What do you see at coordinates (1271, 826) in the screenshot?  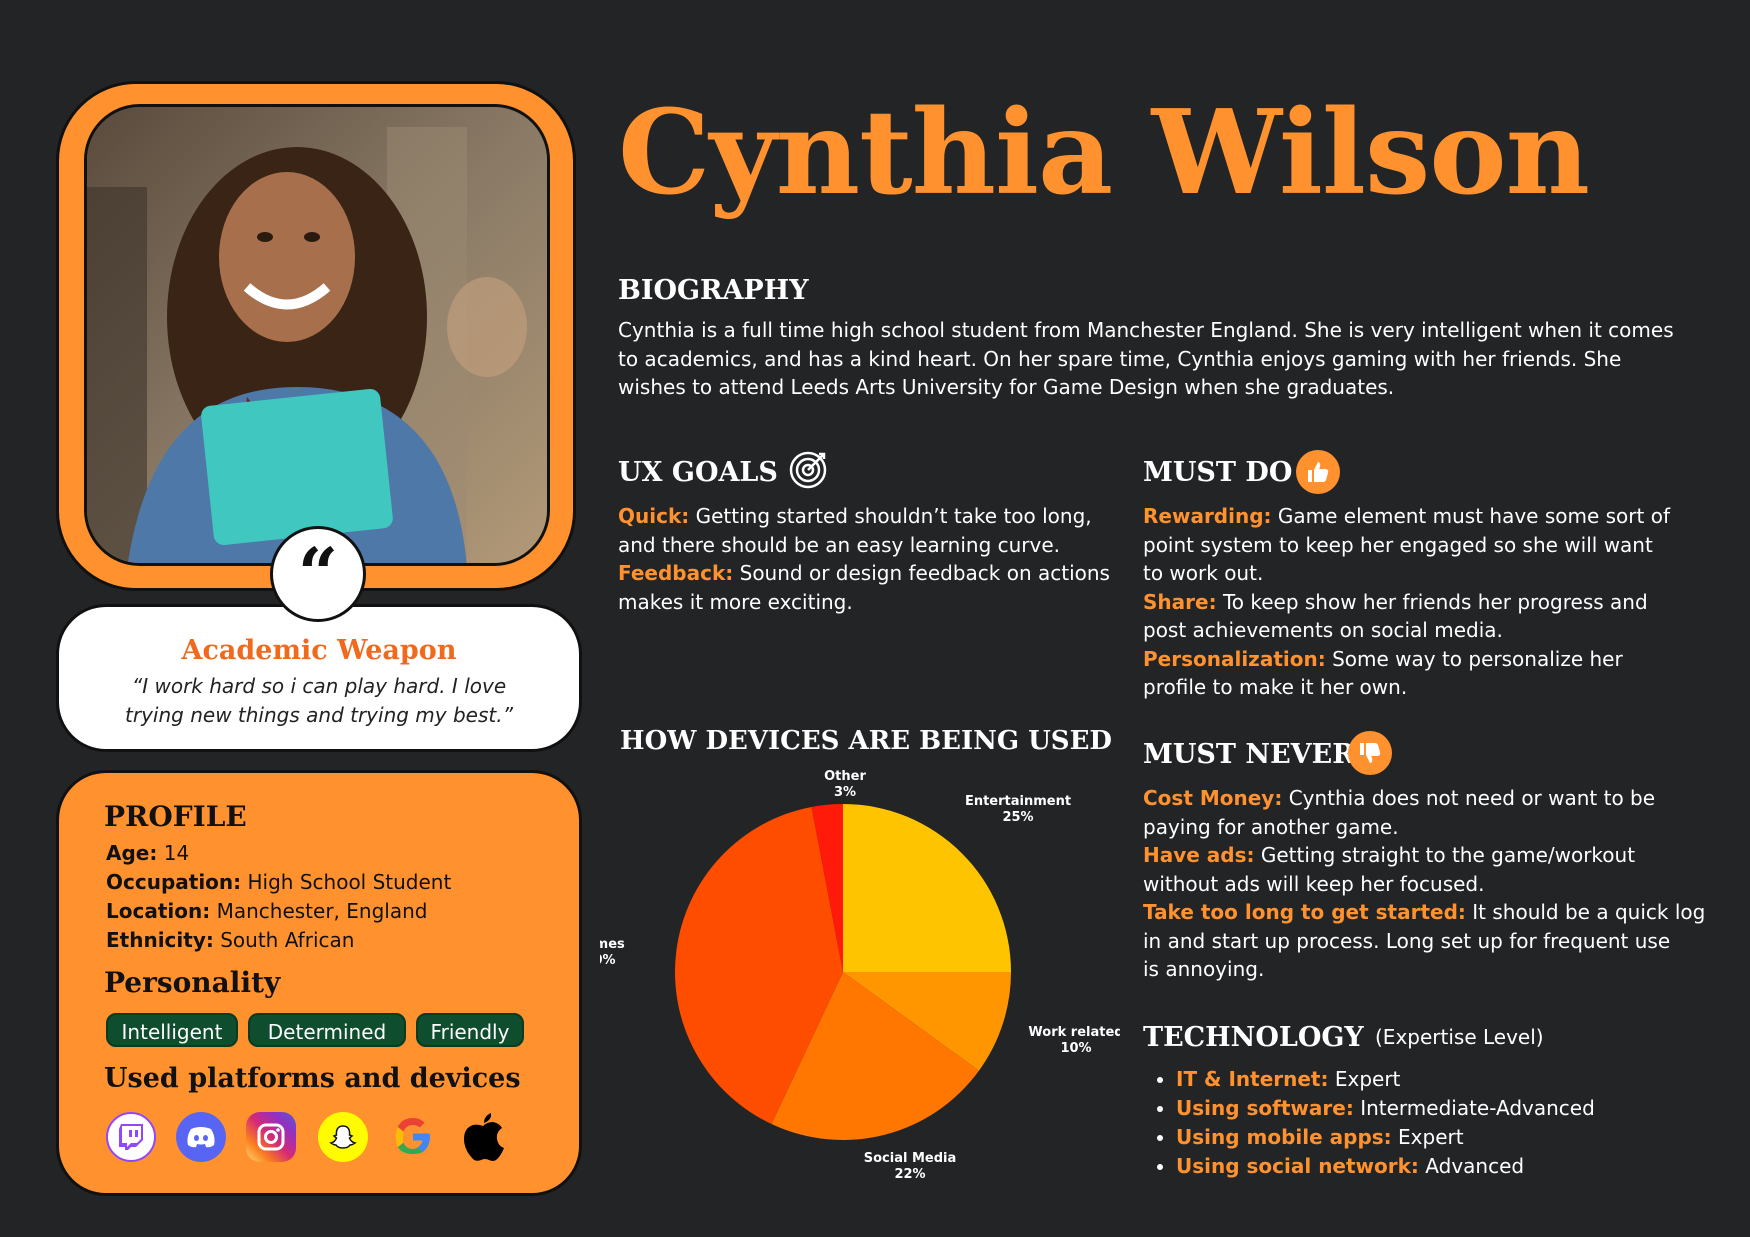 I see `item-text: paying for another game.` at bounding box center [1271, 826].